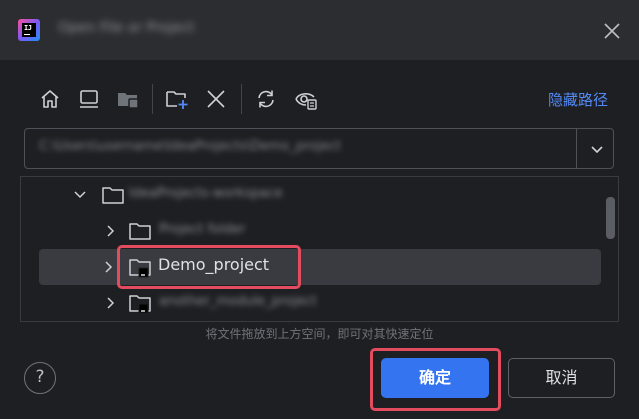  I want to click on tree-row-selected: Demo_project, so click(319, 267).